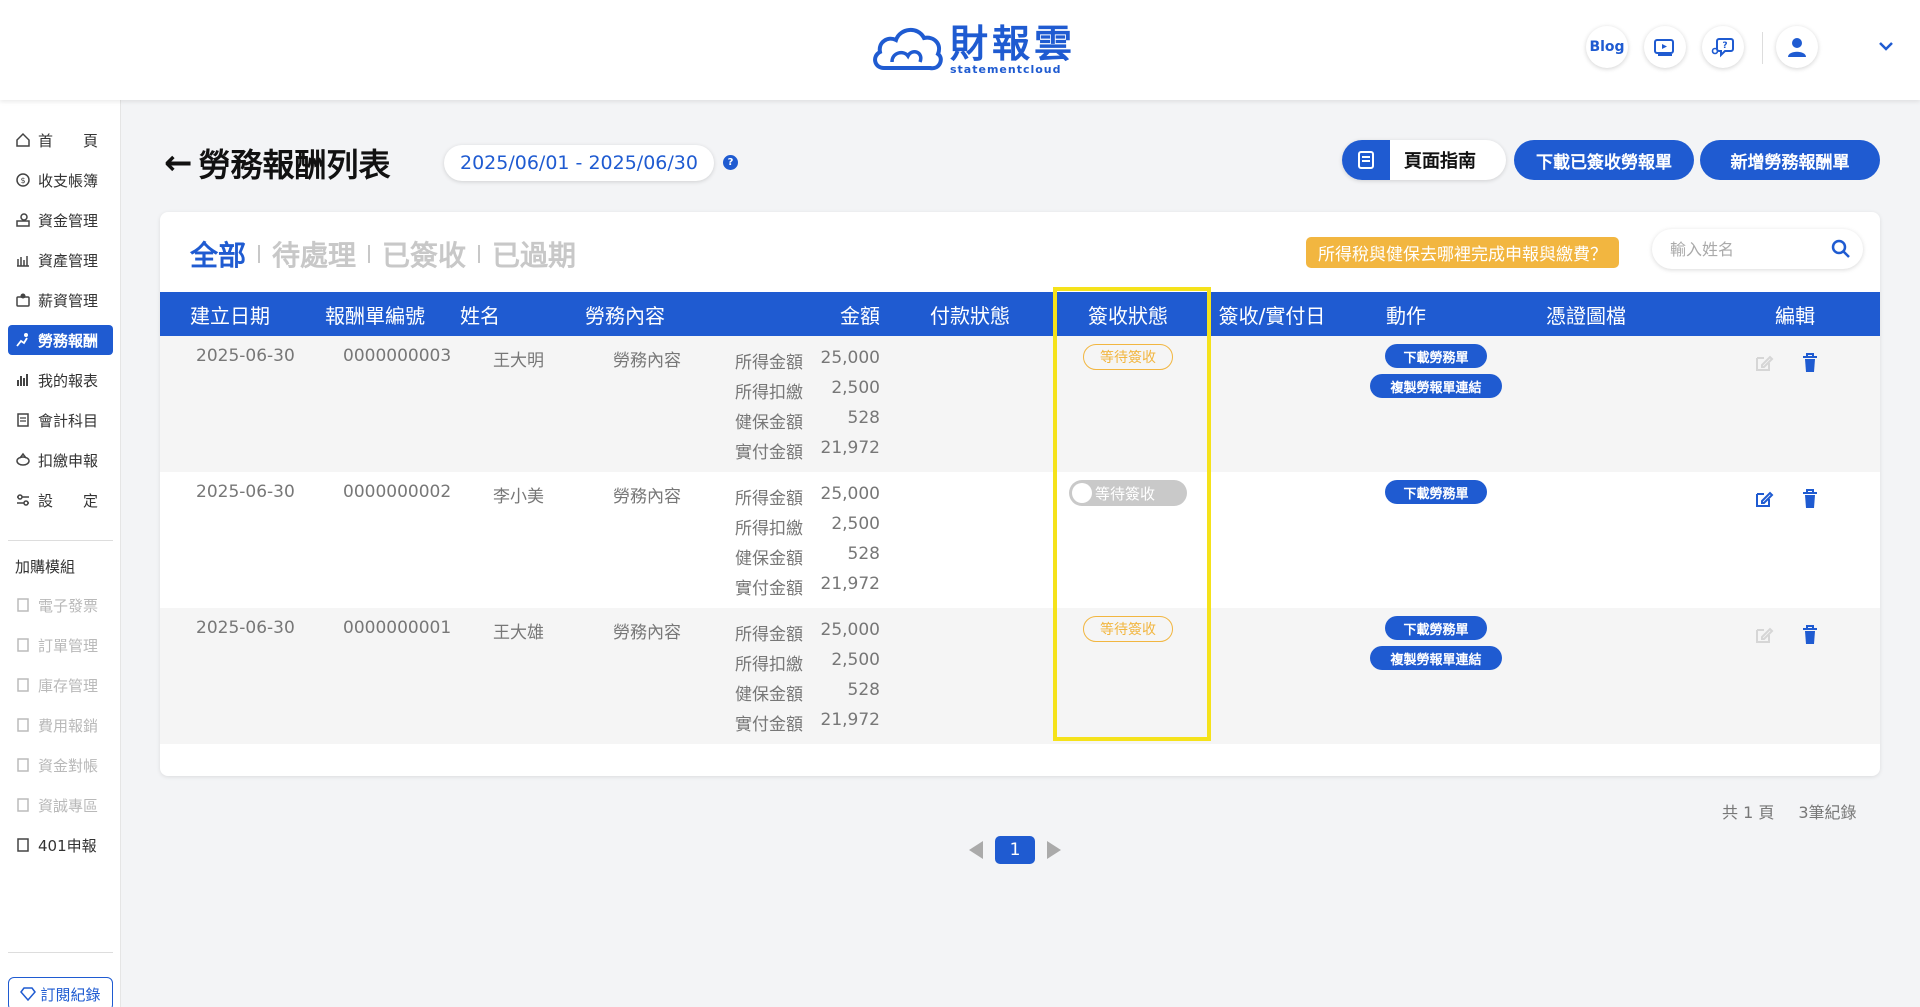 This screenshot has height=1007, width=1920. Describe the element at coordinates (1790, 160) in the screenshot. I see `new-labor-button: 新增勞務報酬單` at that location.